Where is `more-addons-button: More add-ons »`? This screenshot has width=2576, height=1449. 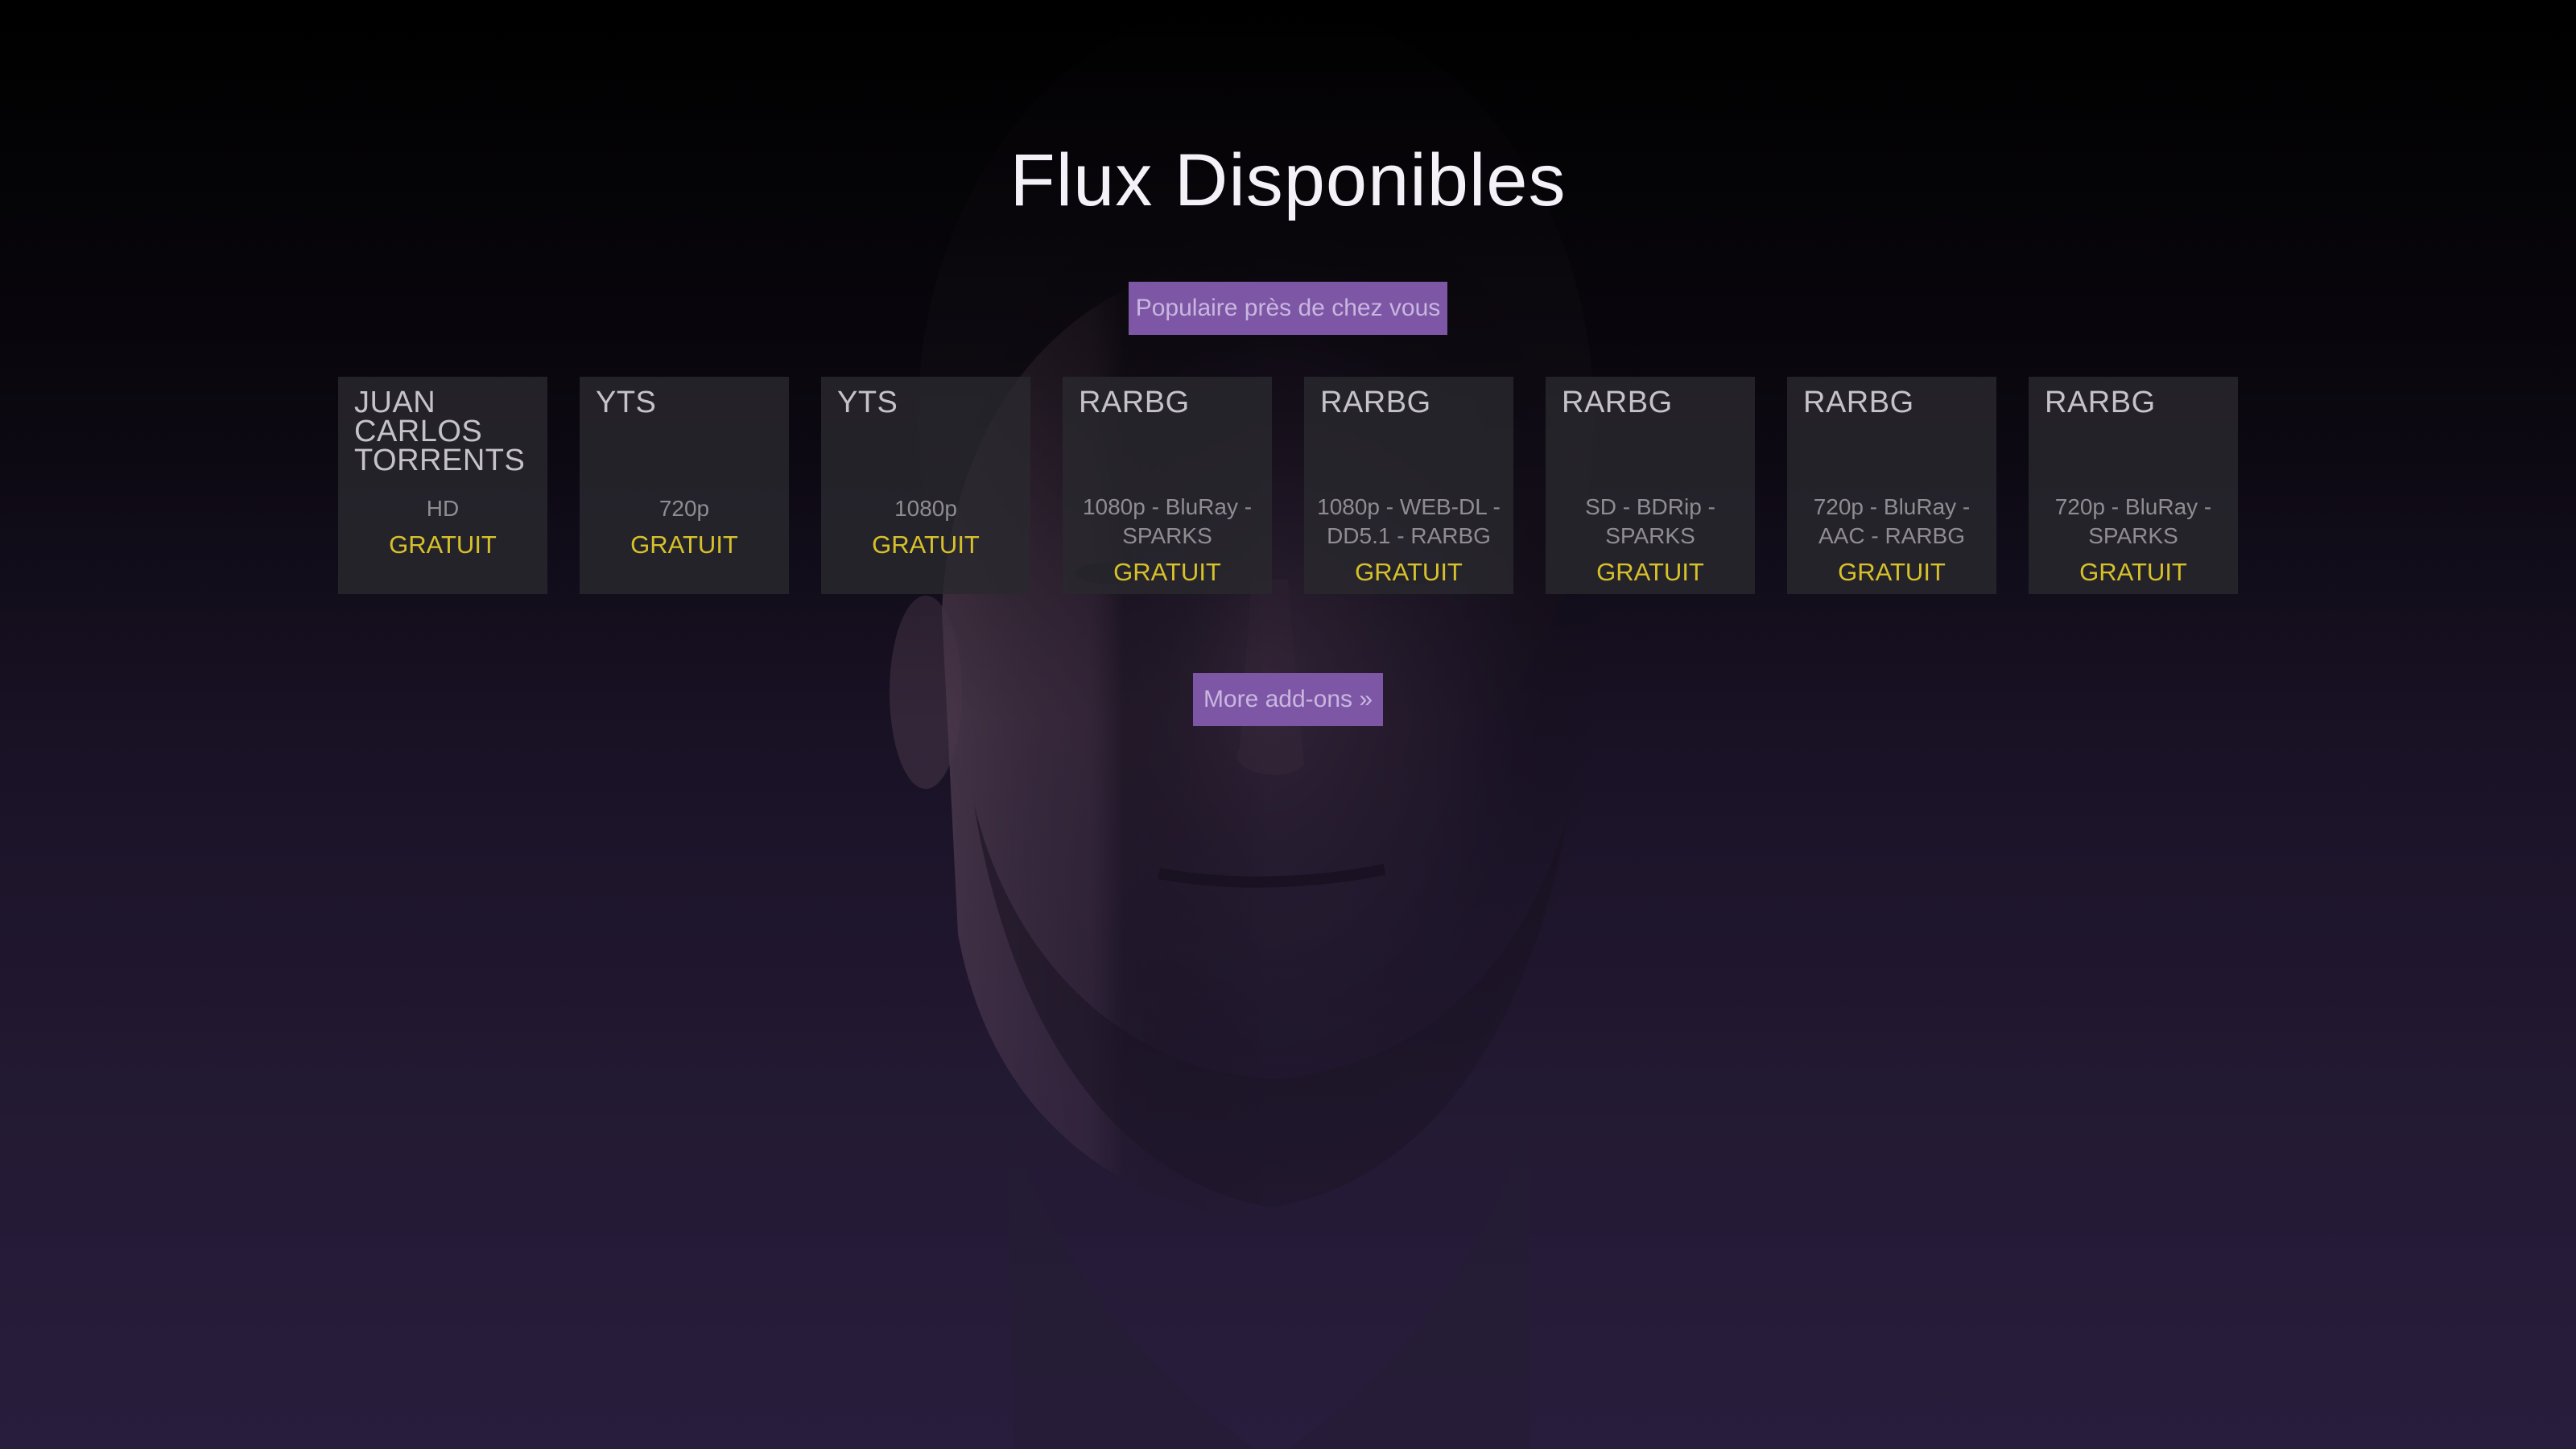 more-addons-button: More add-ons » is located at coordinates (1288, 699).